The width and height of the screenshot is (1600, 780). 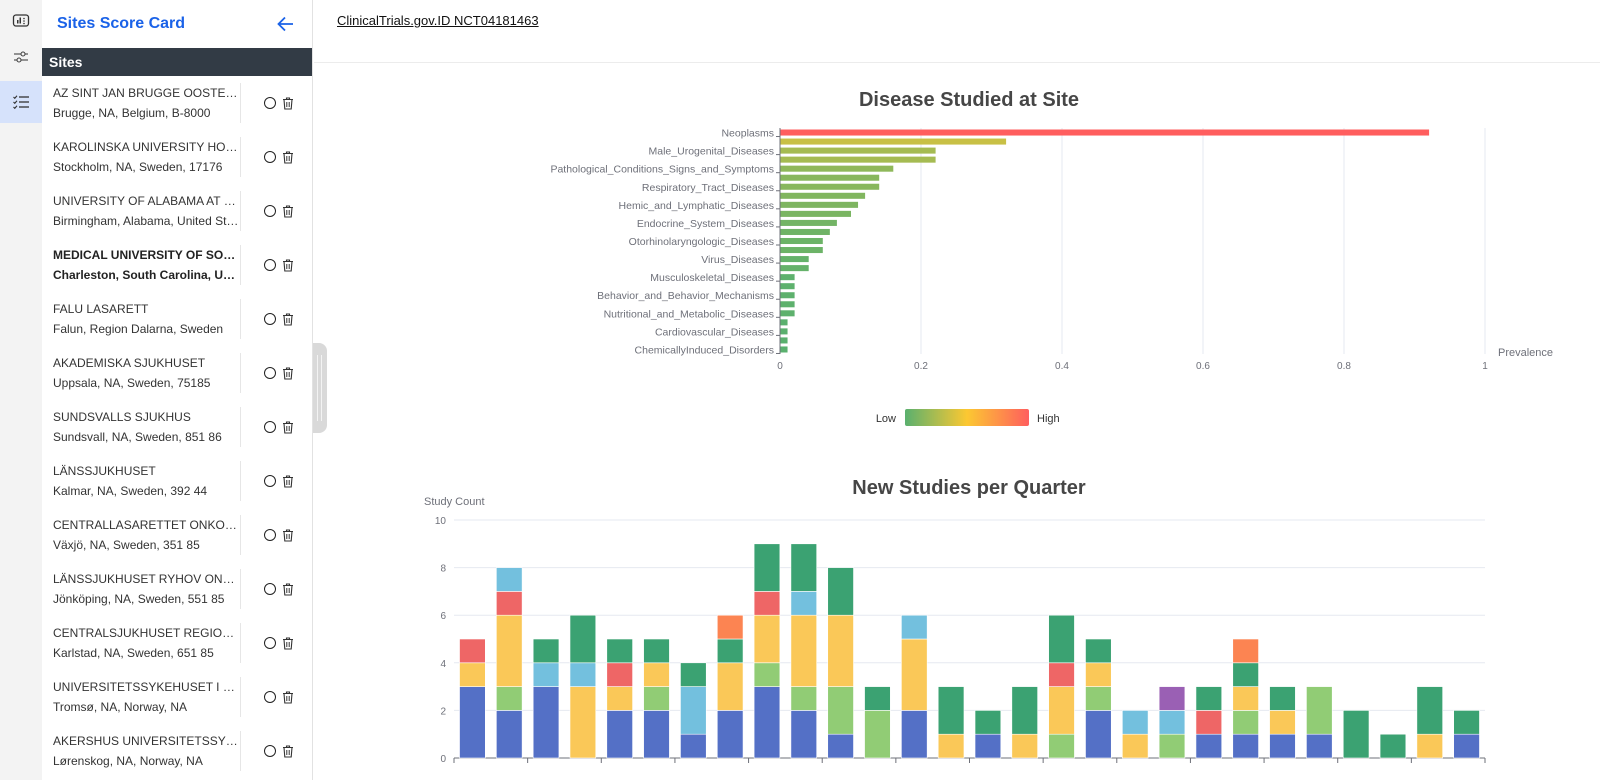 I want to click on site-location: Falun, Region Dalarna, Sweden, so click(x=138, y=329).